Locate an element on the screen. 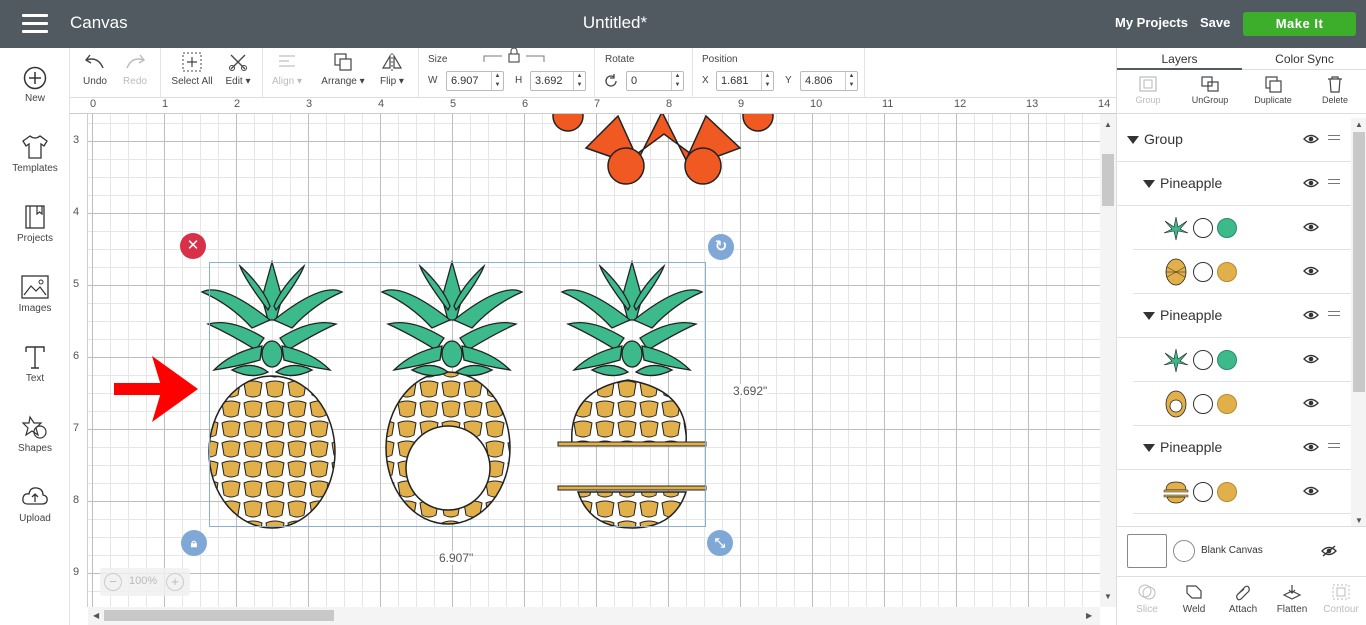  duplicate-button: Duplicate is located at coordinates (1273, 90).